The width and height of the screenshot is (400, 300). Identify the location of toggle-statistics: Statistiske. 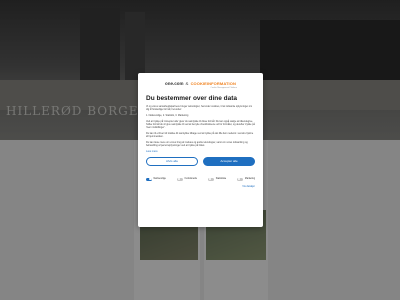
(217, 179).